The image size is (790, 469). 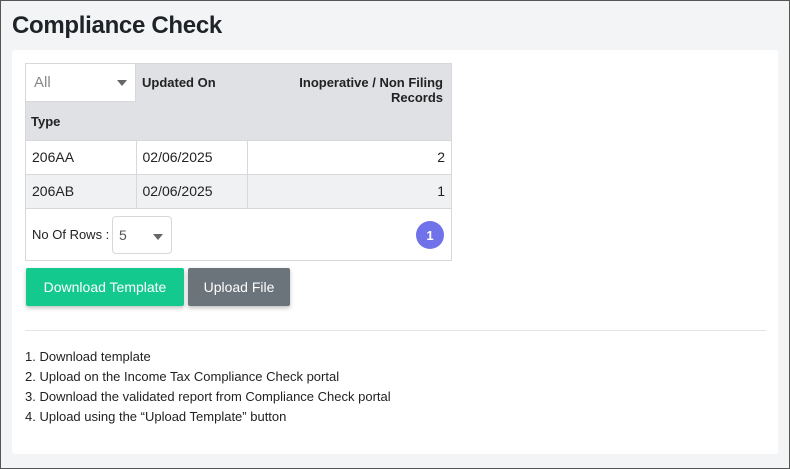 I want to click on records-column-header: Inoperative / Non Filing Records, so click(x=349, y=102).